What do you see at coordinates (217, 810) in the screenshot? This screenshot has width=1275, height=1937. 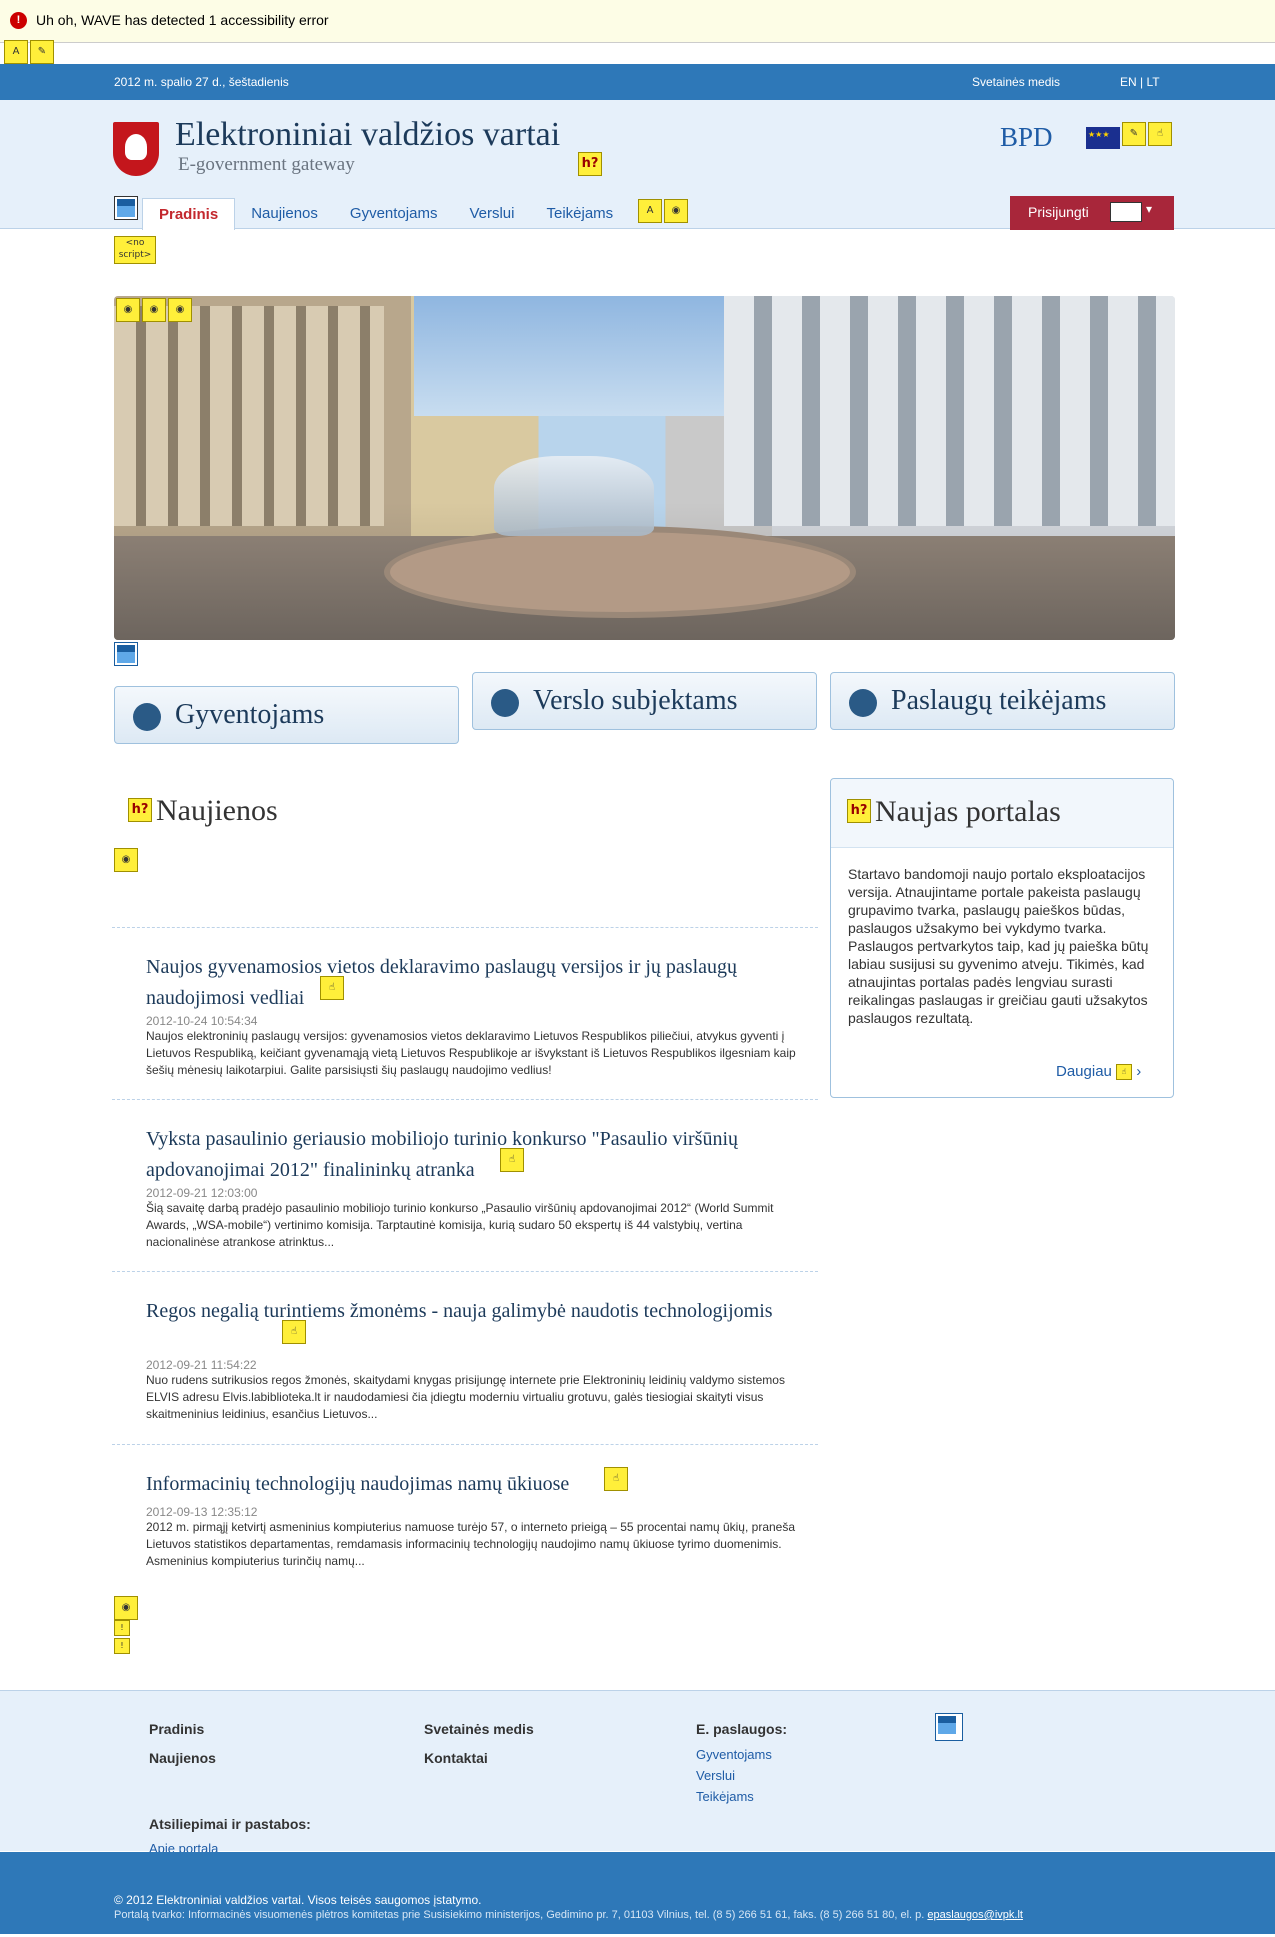 I see `news-heading: Naujienos` at bounding box center [217, 810].